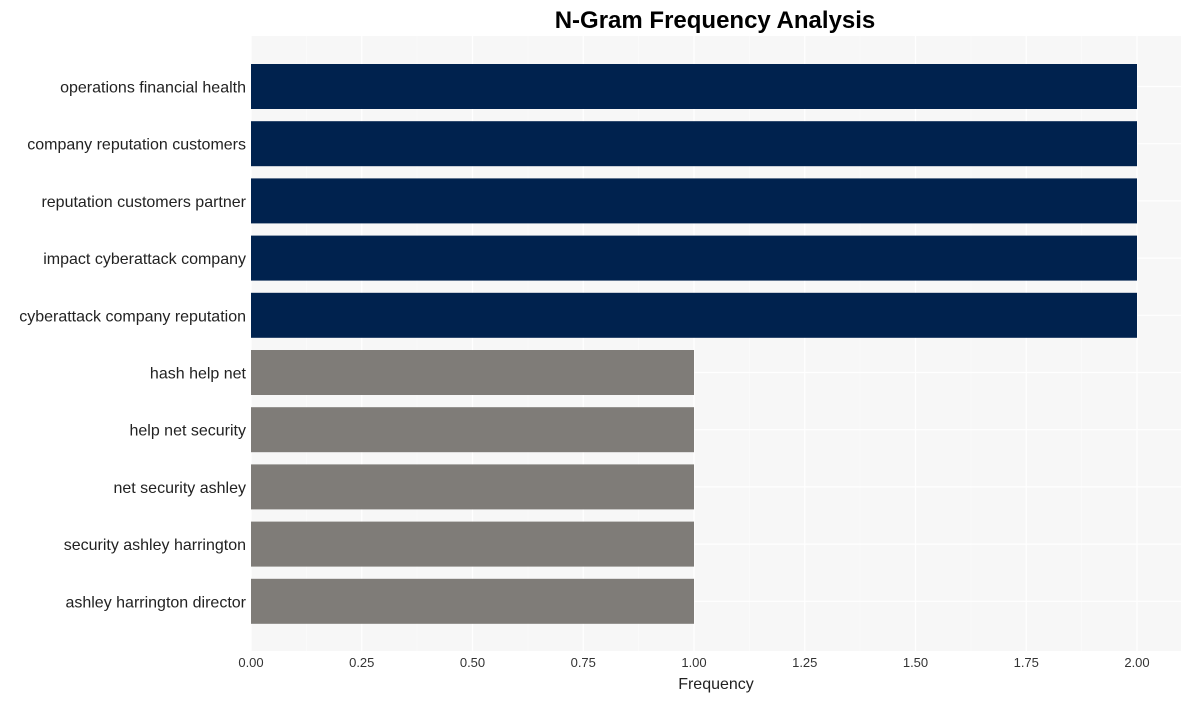 This screenshot has width=1190, height=701. I want to click on y-tick-label: operations financial health, so click(153, 88).